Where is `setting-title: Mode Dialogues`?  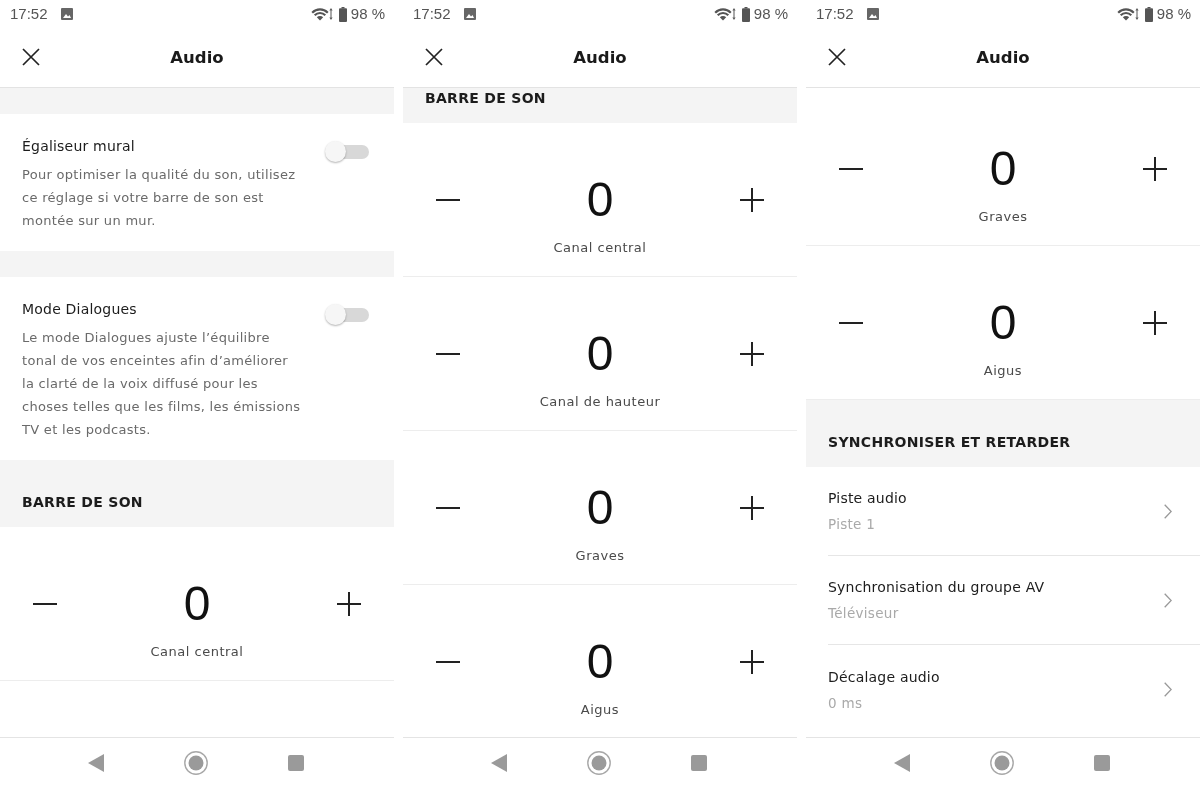
setting-title: Mode Dialogues is located at coordinates (80, 309).